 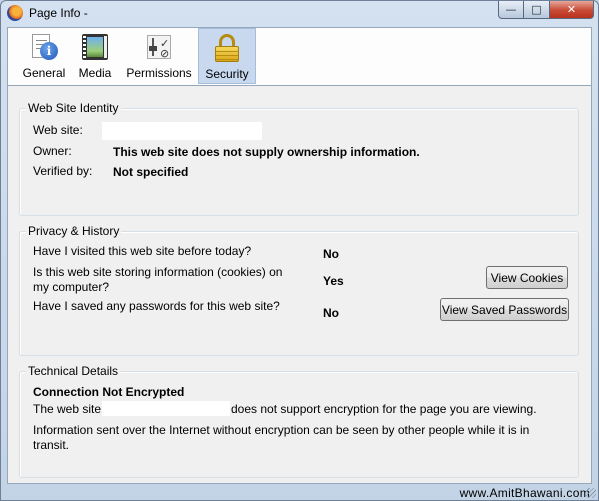 I want to click on view-saved-passwords-button: View Saved Passwords, so click(x=504, y=309).